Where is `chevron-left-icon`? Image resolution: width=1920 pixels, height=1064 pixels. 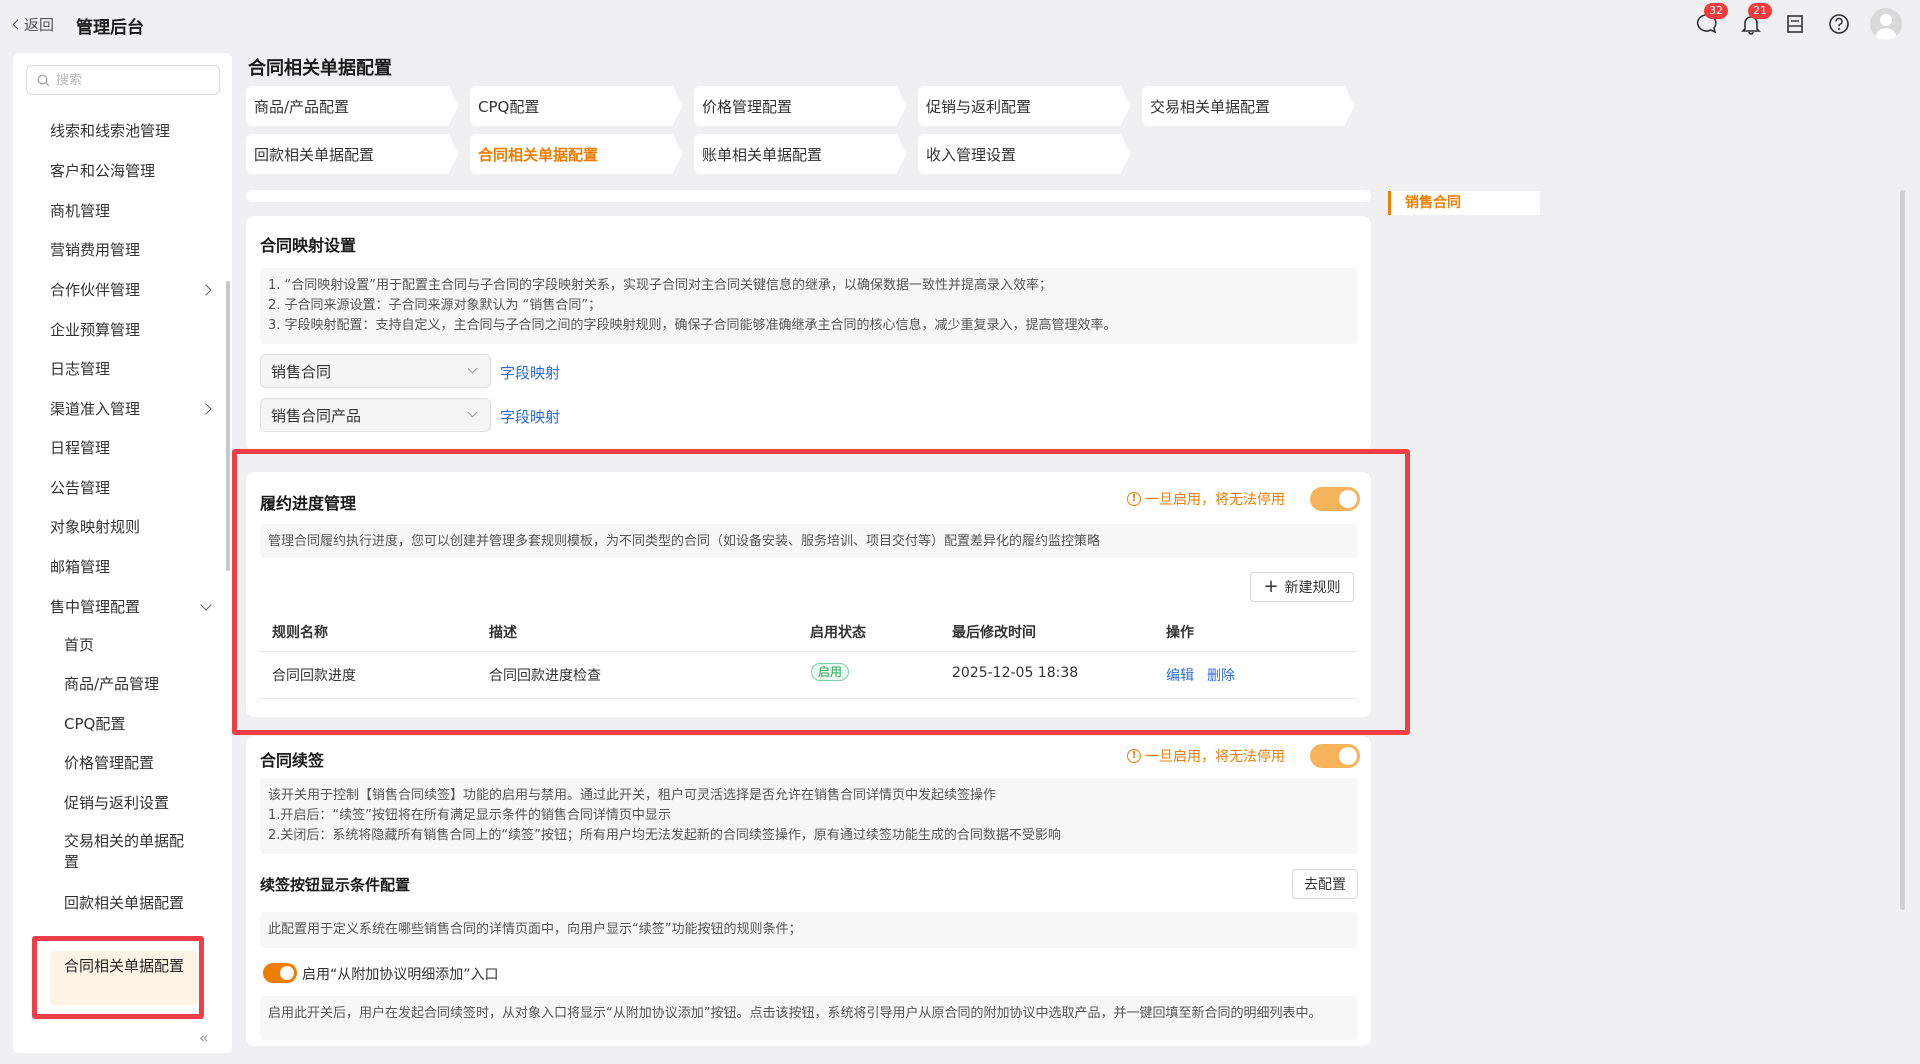
chevron-left-icon is located at coordinates (17, 24).